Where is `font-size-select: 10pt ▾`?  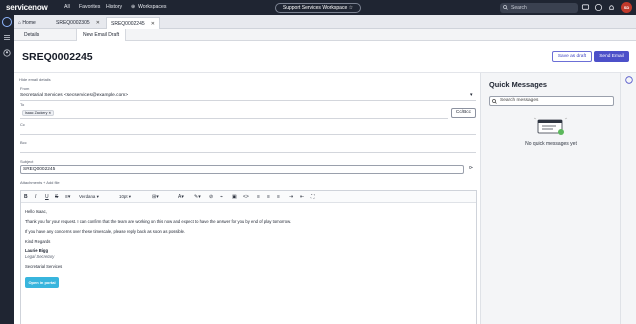
font-size-select: 10pt ▾ is located at coordinates (134, 197).